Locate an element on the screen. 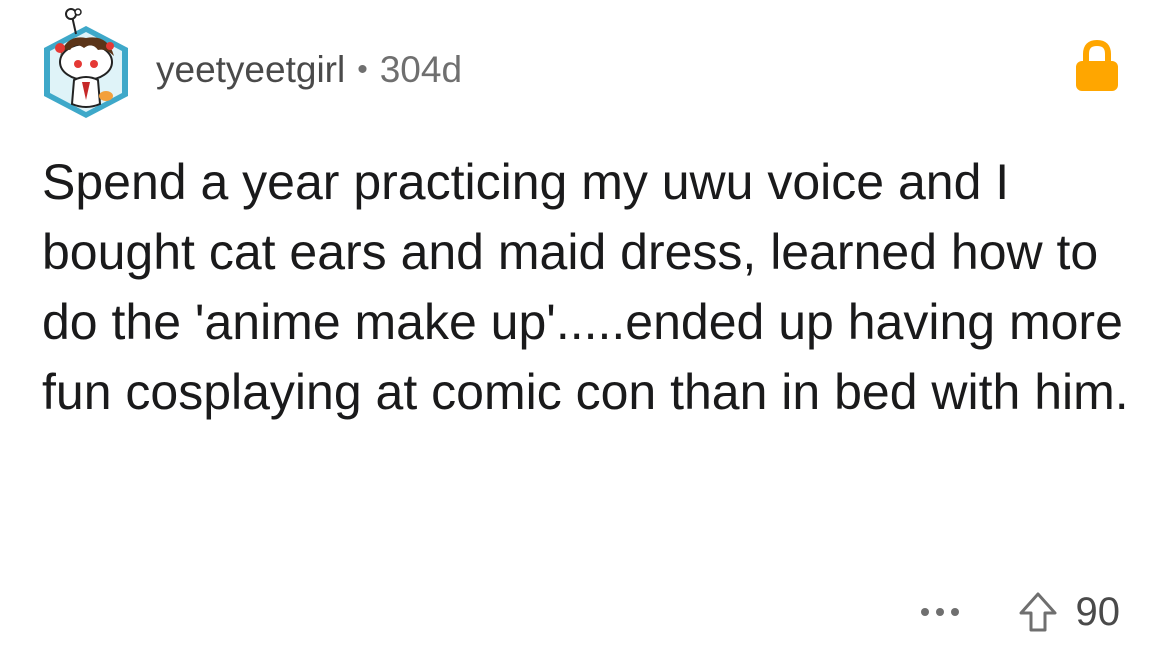 This screenshot has width=1170, height=662. comment-header: yeetyeetgirl • 304d is located at coordinates (309, 70).